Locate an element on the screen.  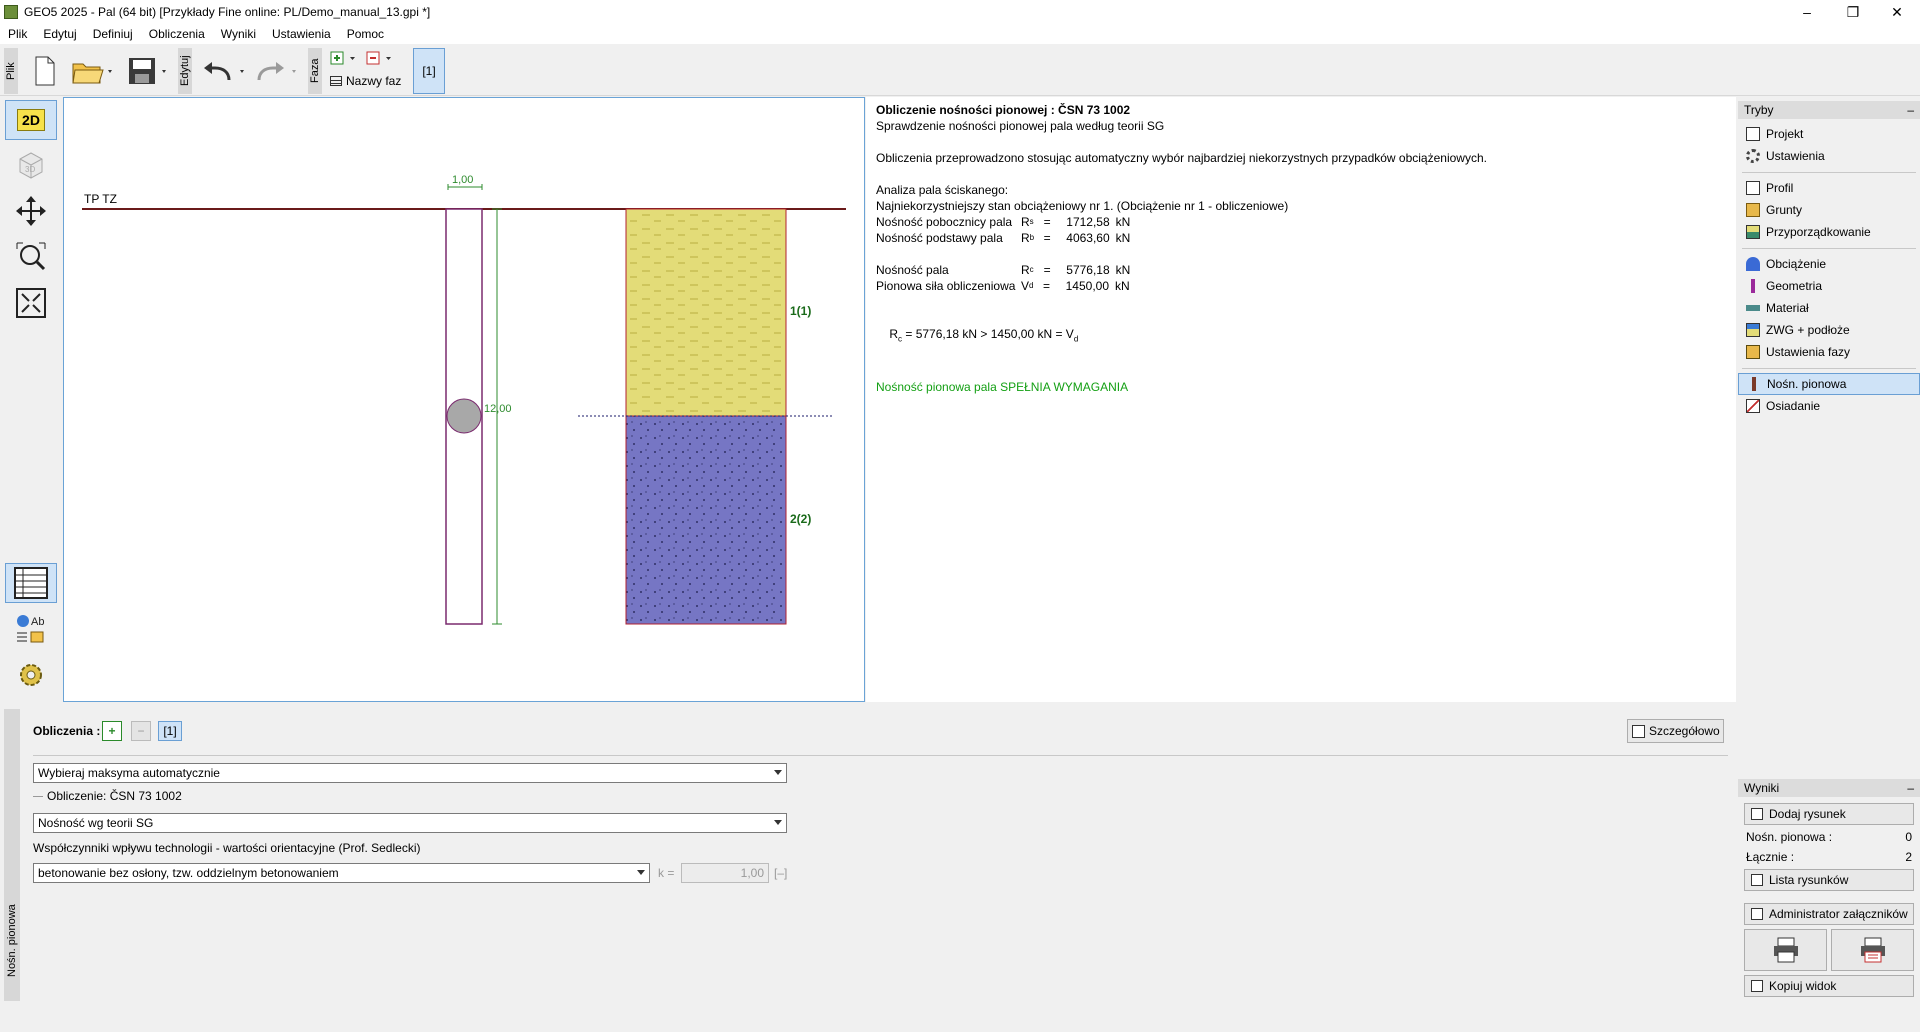
copy-view-button: Kopiuj widok is located at coordinates (1829, 986).